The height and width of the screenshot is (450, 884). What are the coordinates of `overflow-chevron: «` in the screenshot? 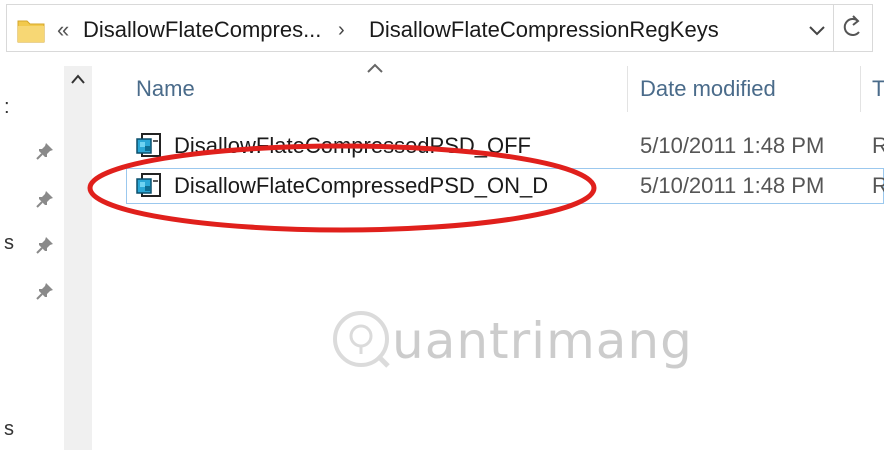 It's located at (63, 30).